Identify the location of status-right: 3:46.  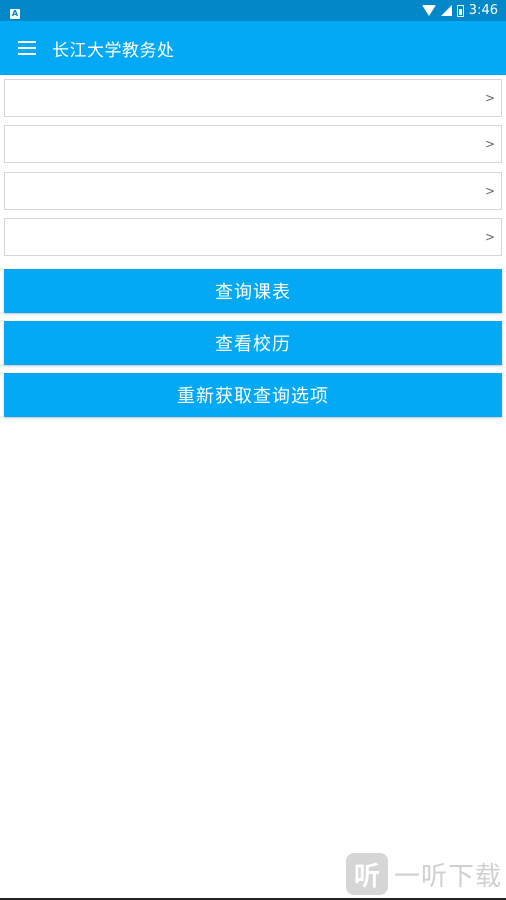
(459, 10).